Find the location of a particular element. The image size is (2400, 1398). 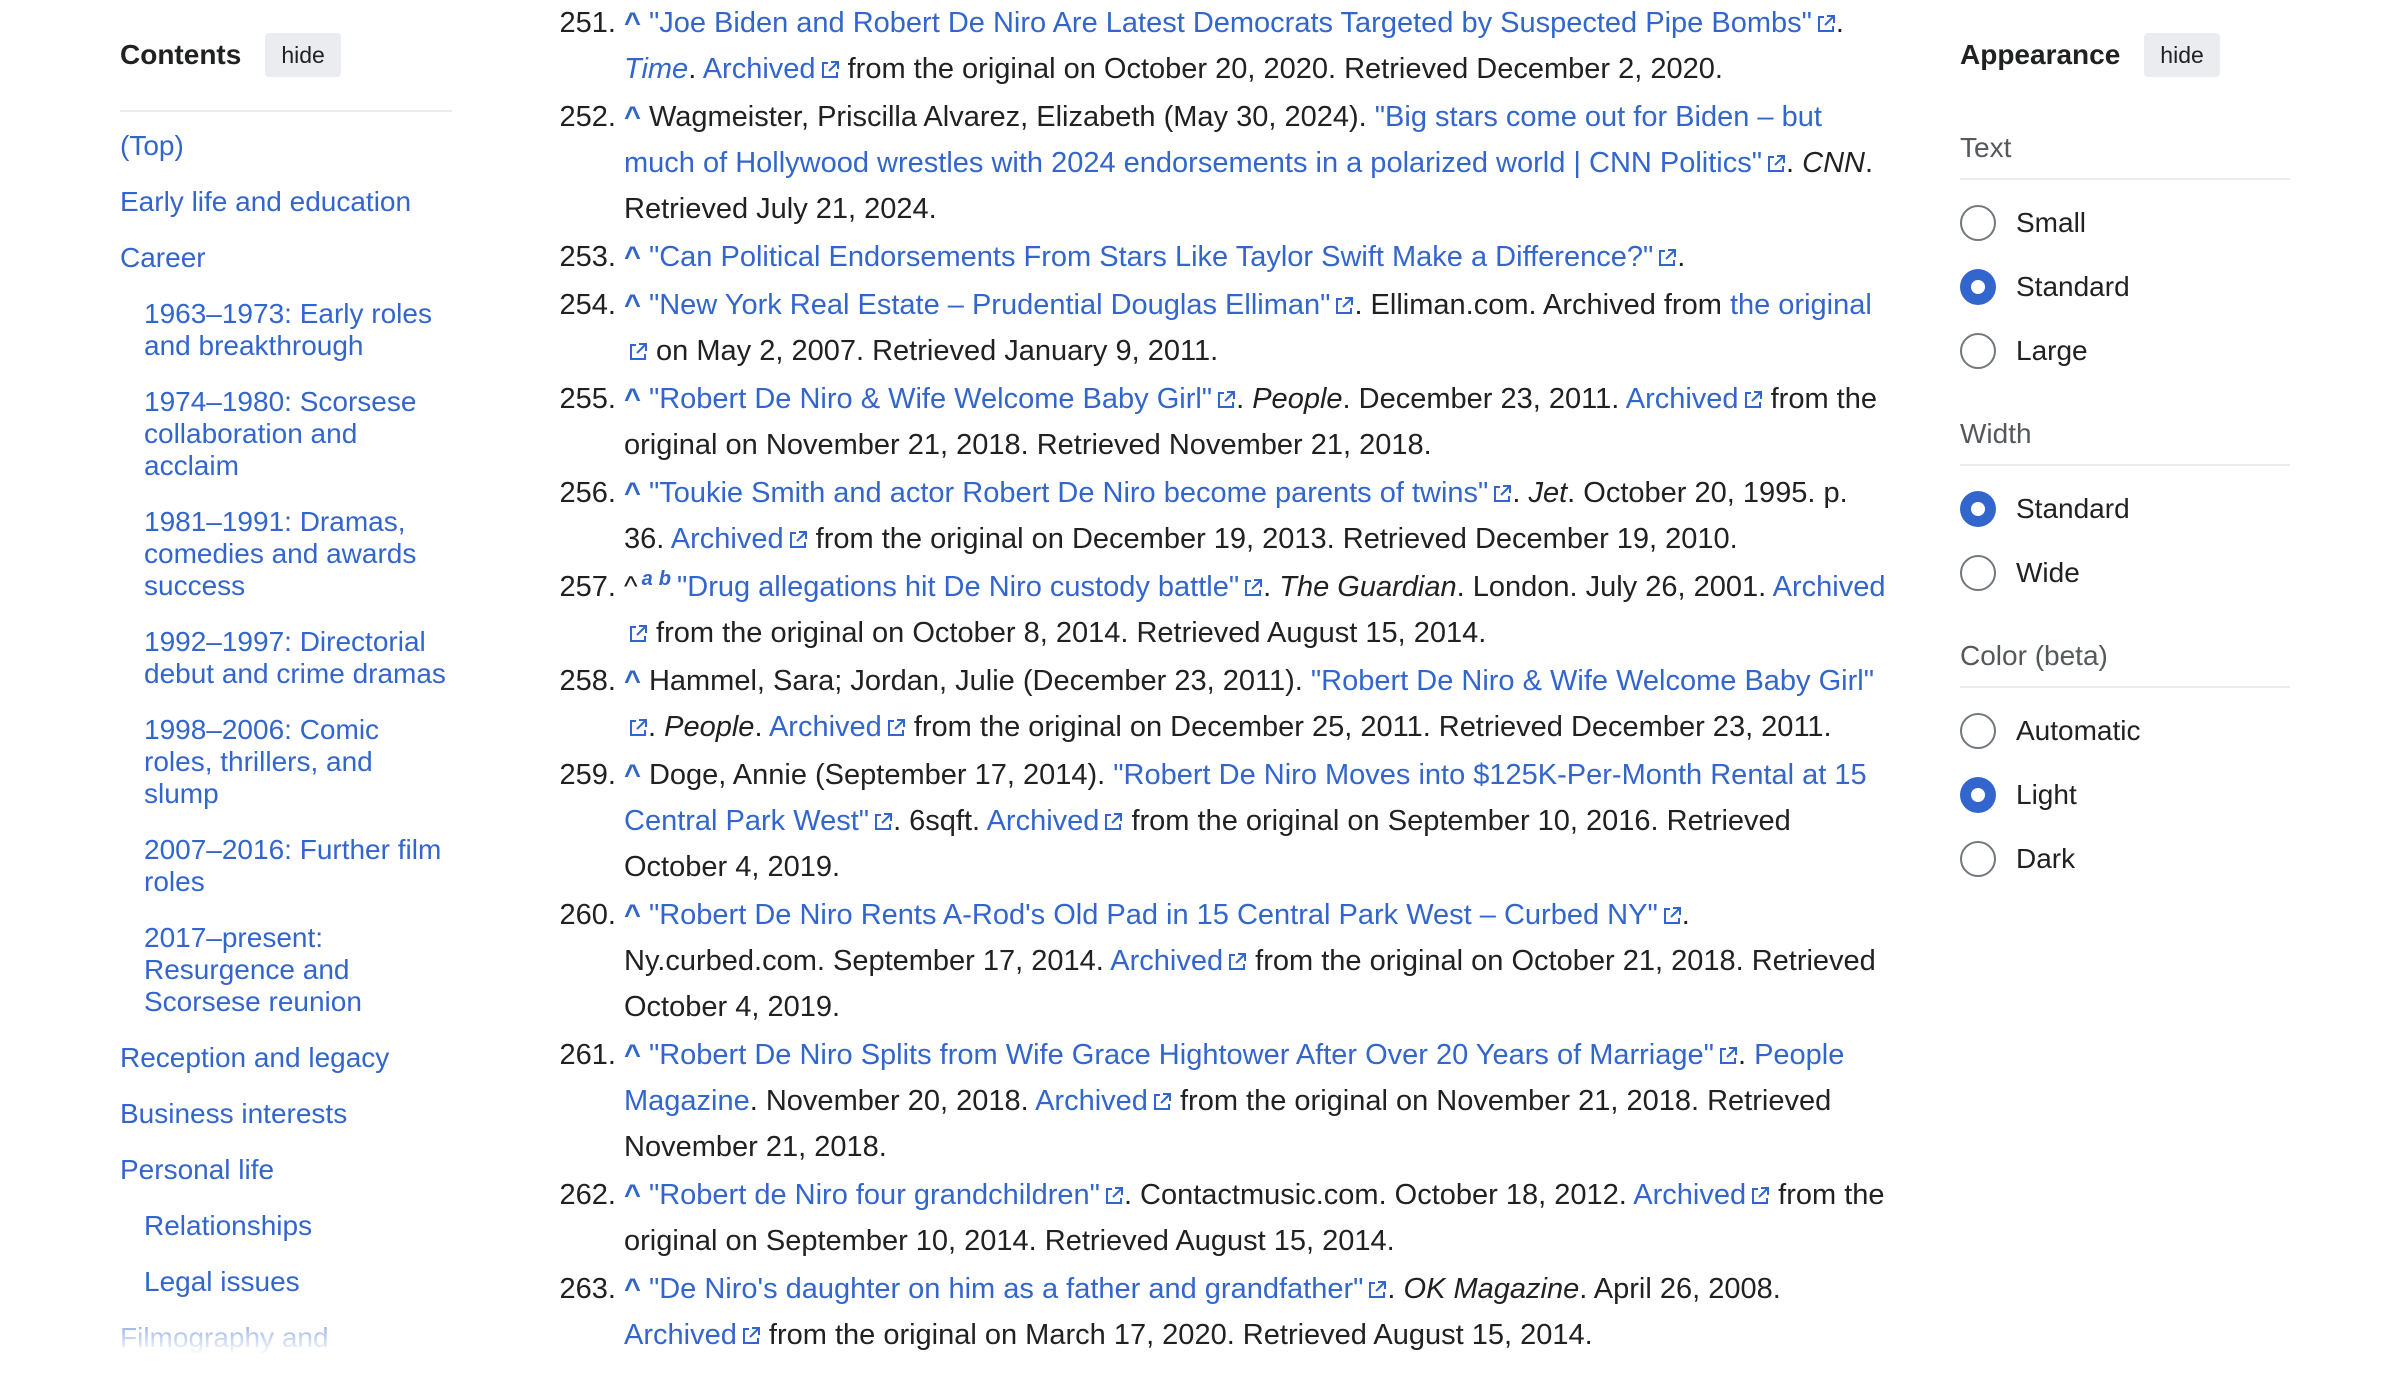

reference-number: 251. is located at coordinates (587, 23).